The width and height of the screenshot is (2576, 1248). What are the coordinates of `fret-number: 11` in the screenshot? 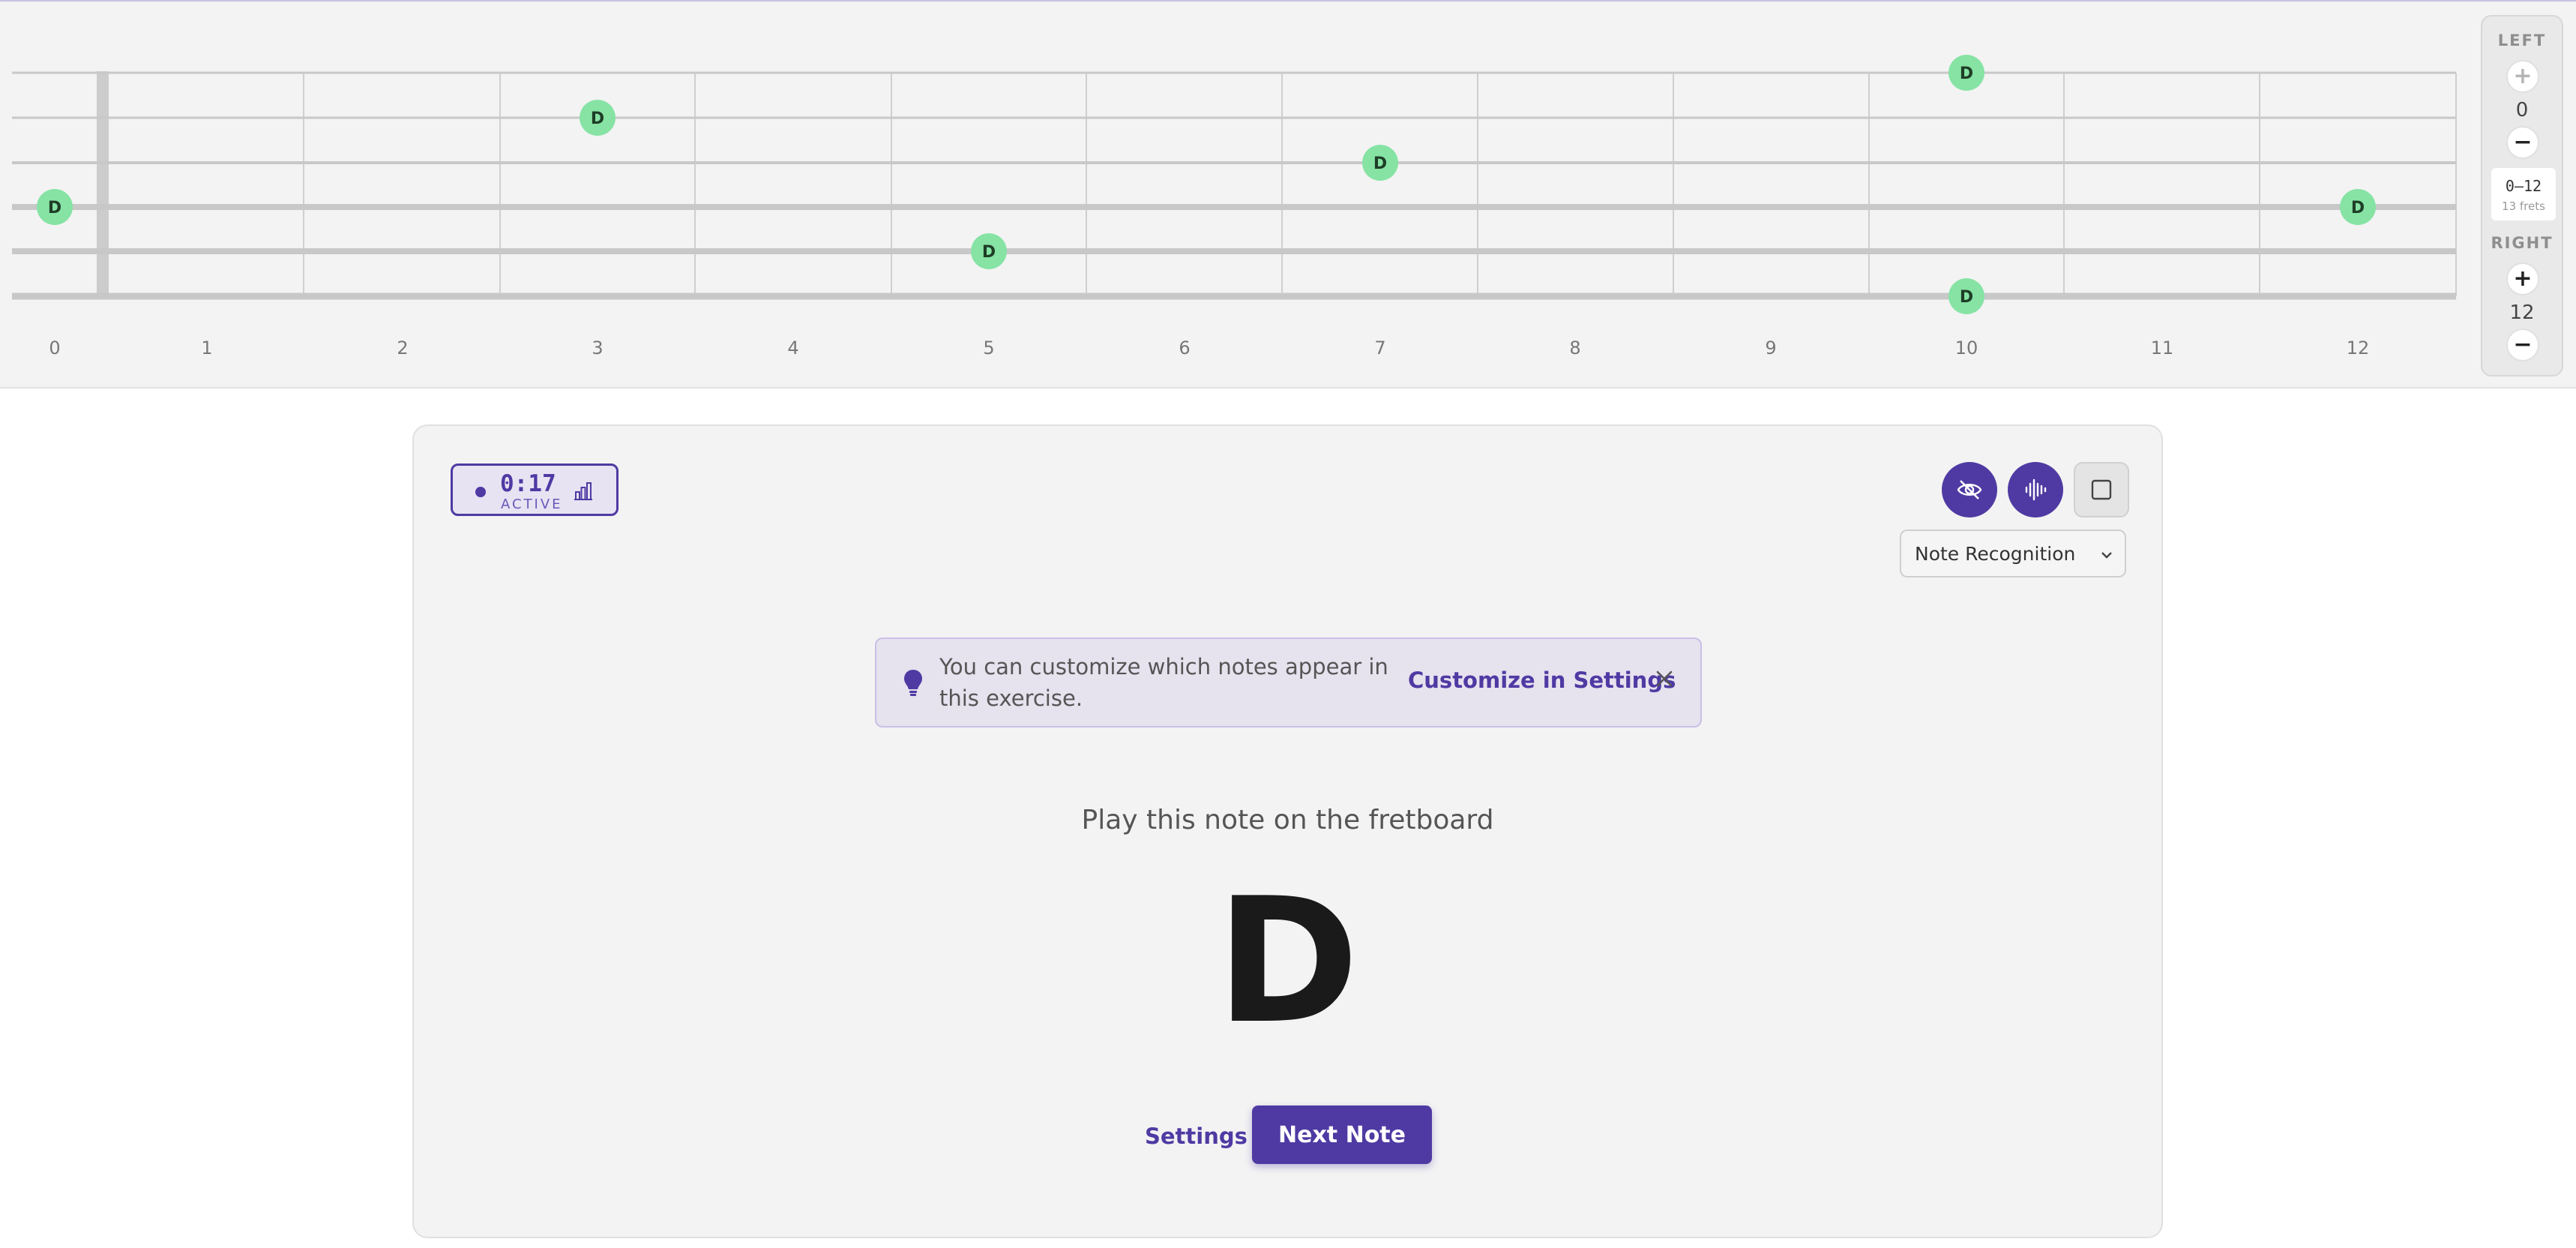 It's located at (2162, 348).